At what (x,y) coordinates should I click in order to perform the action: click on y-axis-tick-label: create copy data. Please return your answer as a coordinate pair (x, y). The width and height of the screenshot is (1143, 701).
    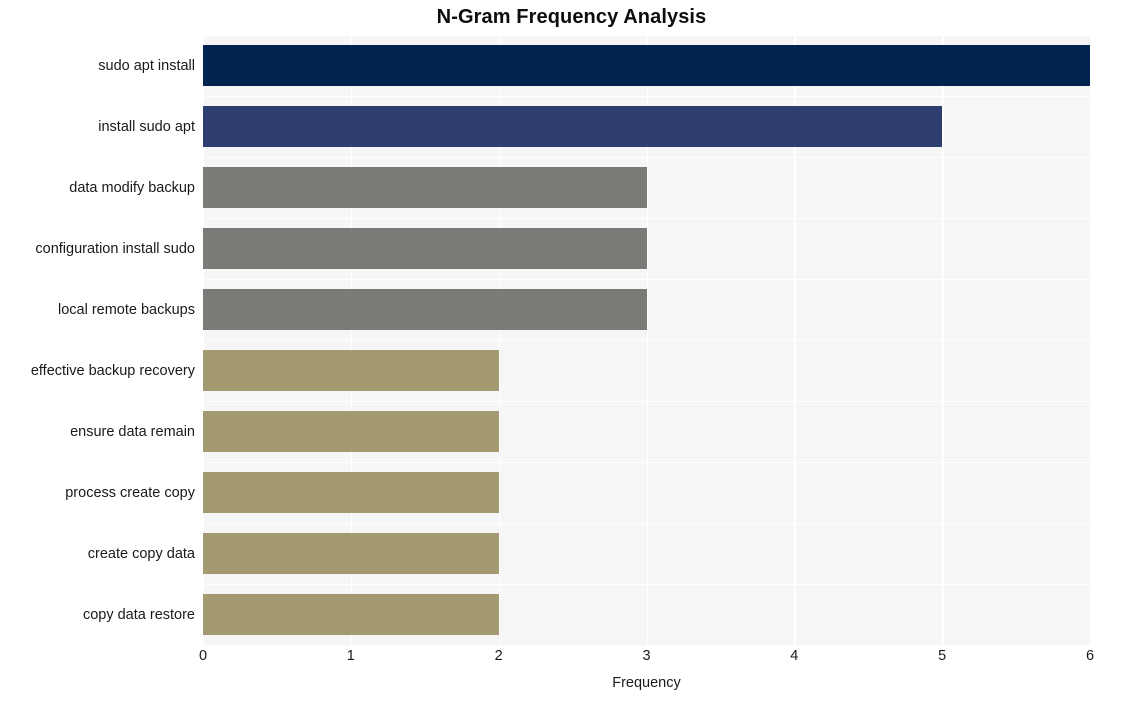
    Looking at the image, I should click on (141, 553).